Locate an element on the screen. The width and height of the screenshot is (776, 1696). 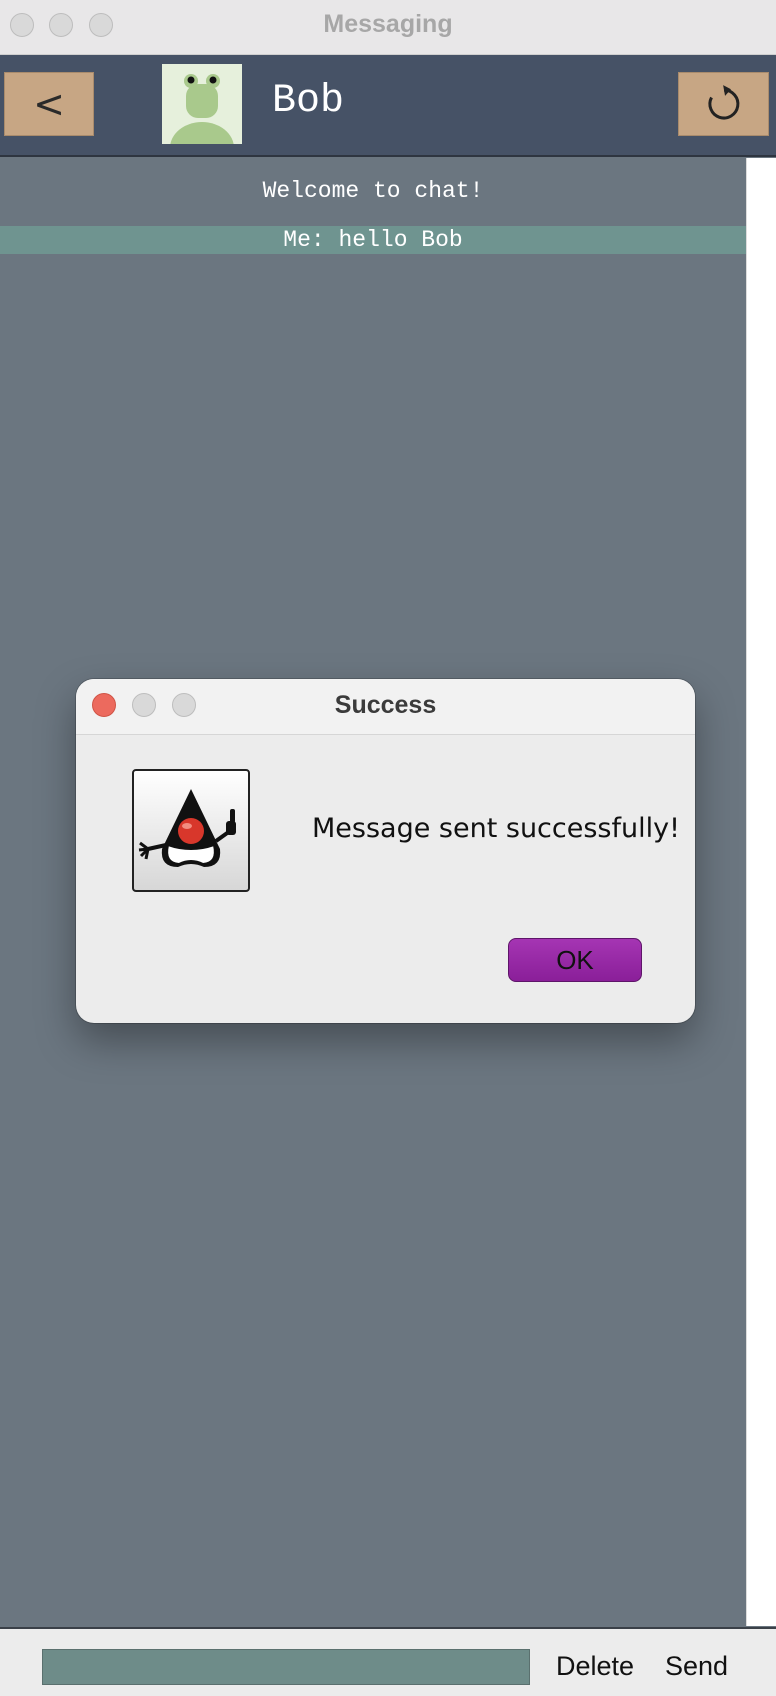
chat-scrollbar is located at coordinates (761, 892).